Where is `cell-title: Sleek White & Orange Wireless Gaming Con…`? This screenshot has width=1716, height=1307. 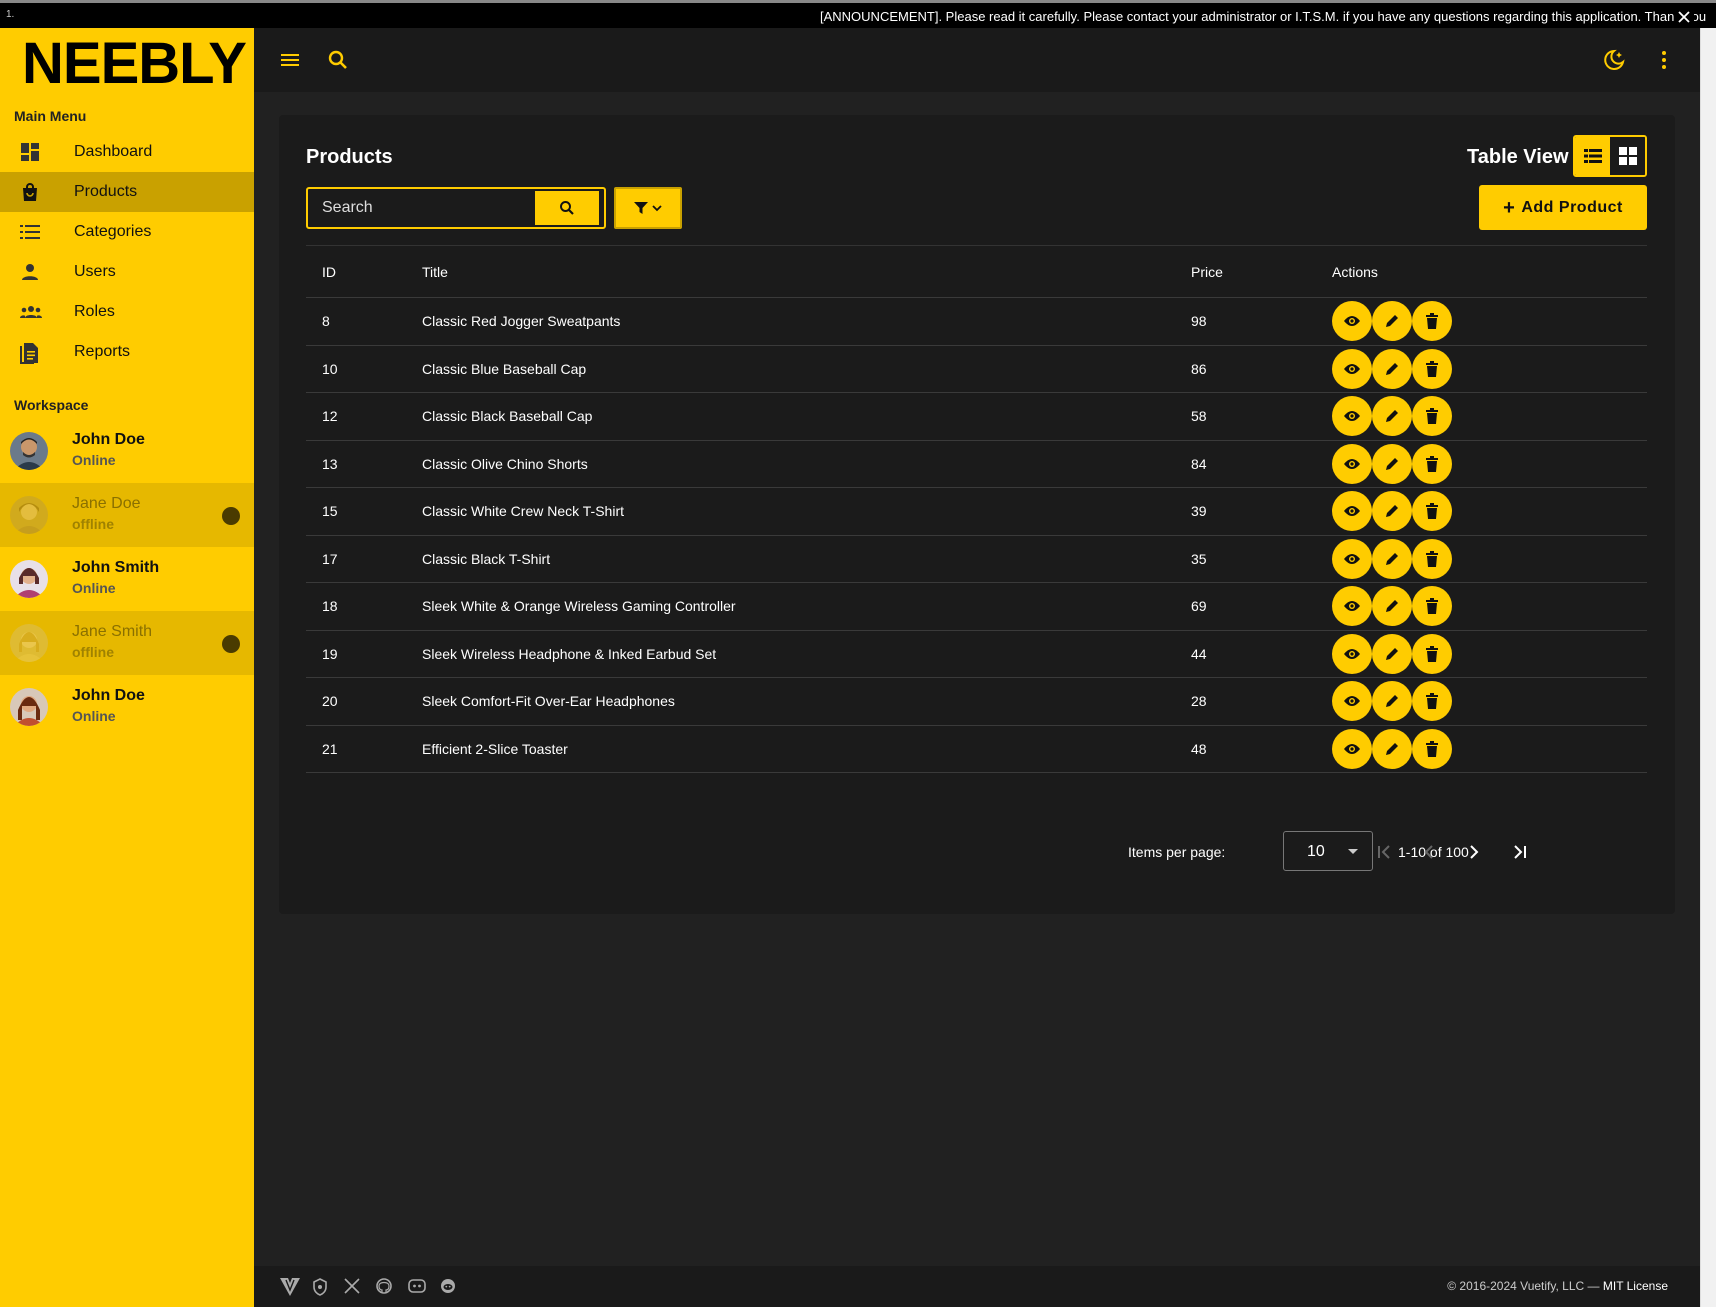
cell-title: Sleek White & Orange Wireless Gaming Con… is located at coordinates (579, 606).